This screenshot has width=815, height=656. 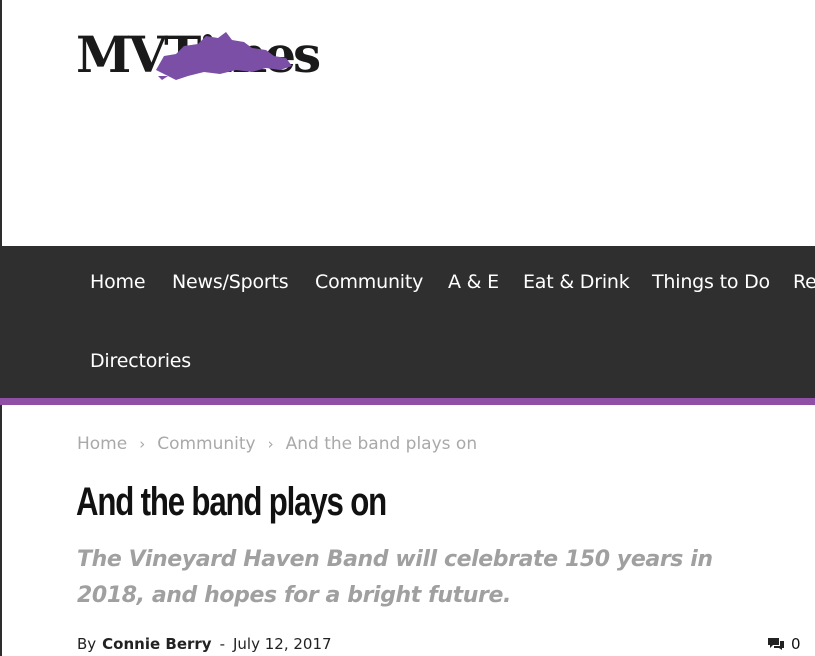 What do you see at coordinates (87, 644) in the screenshot?
I see `byline-by-label: By` at bounding box center [87, 644].